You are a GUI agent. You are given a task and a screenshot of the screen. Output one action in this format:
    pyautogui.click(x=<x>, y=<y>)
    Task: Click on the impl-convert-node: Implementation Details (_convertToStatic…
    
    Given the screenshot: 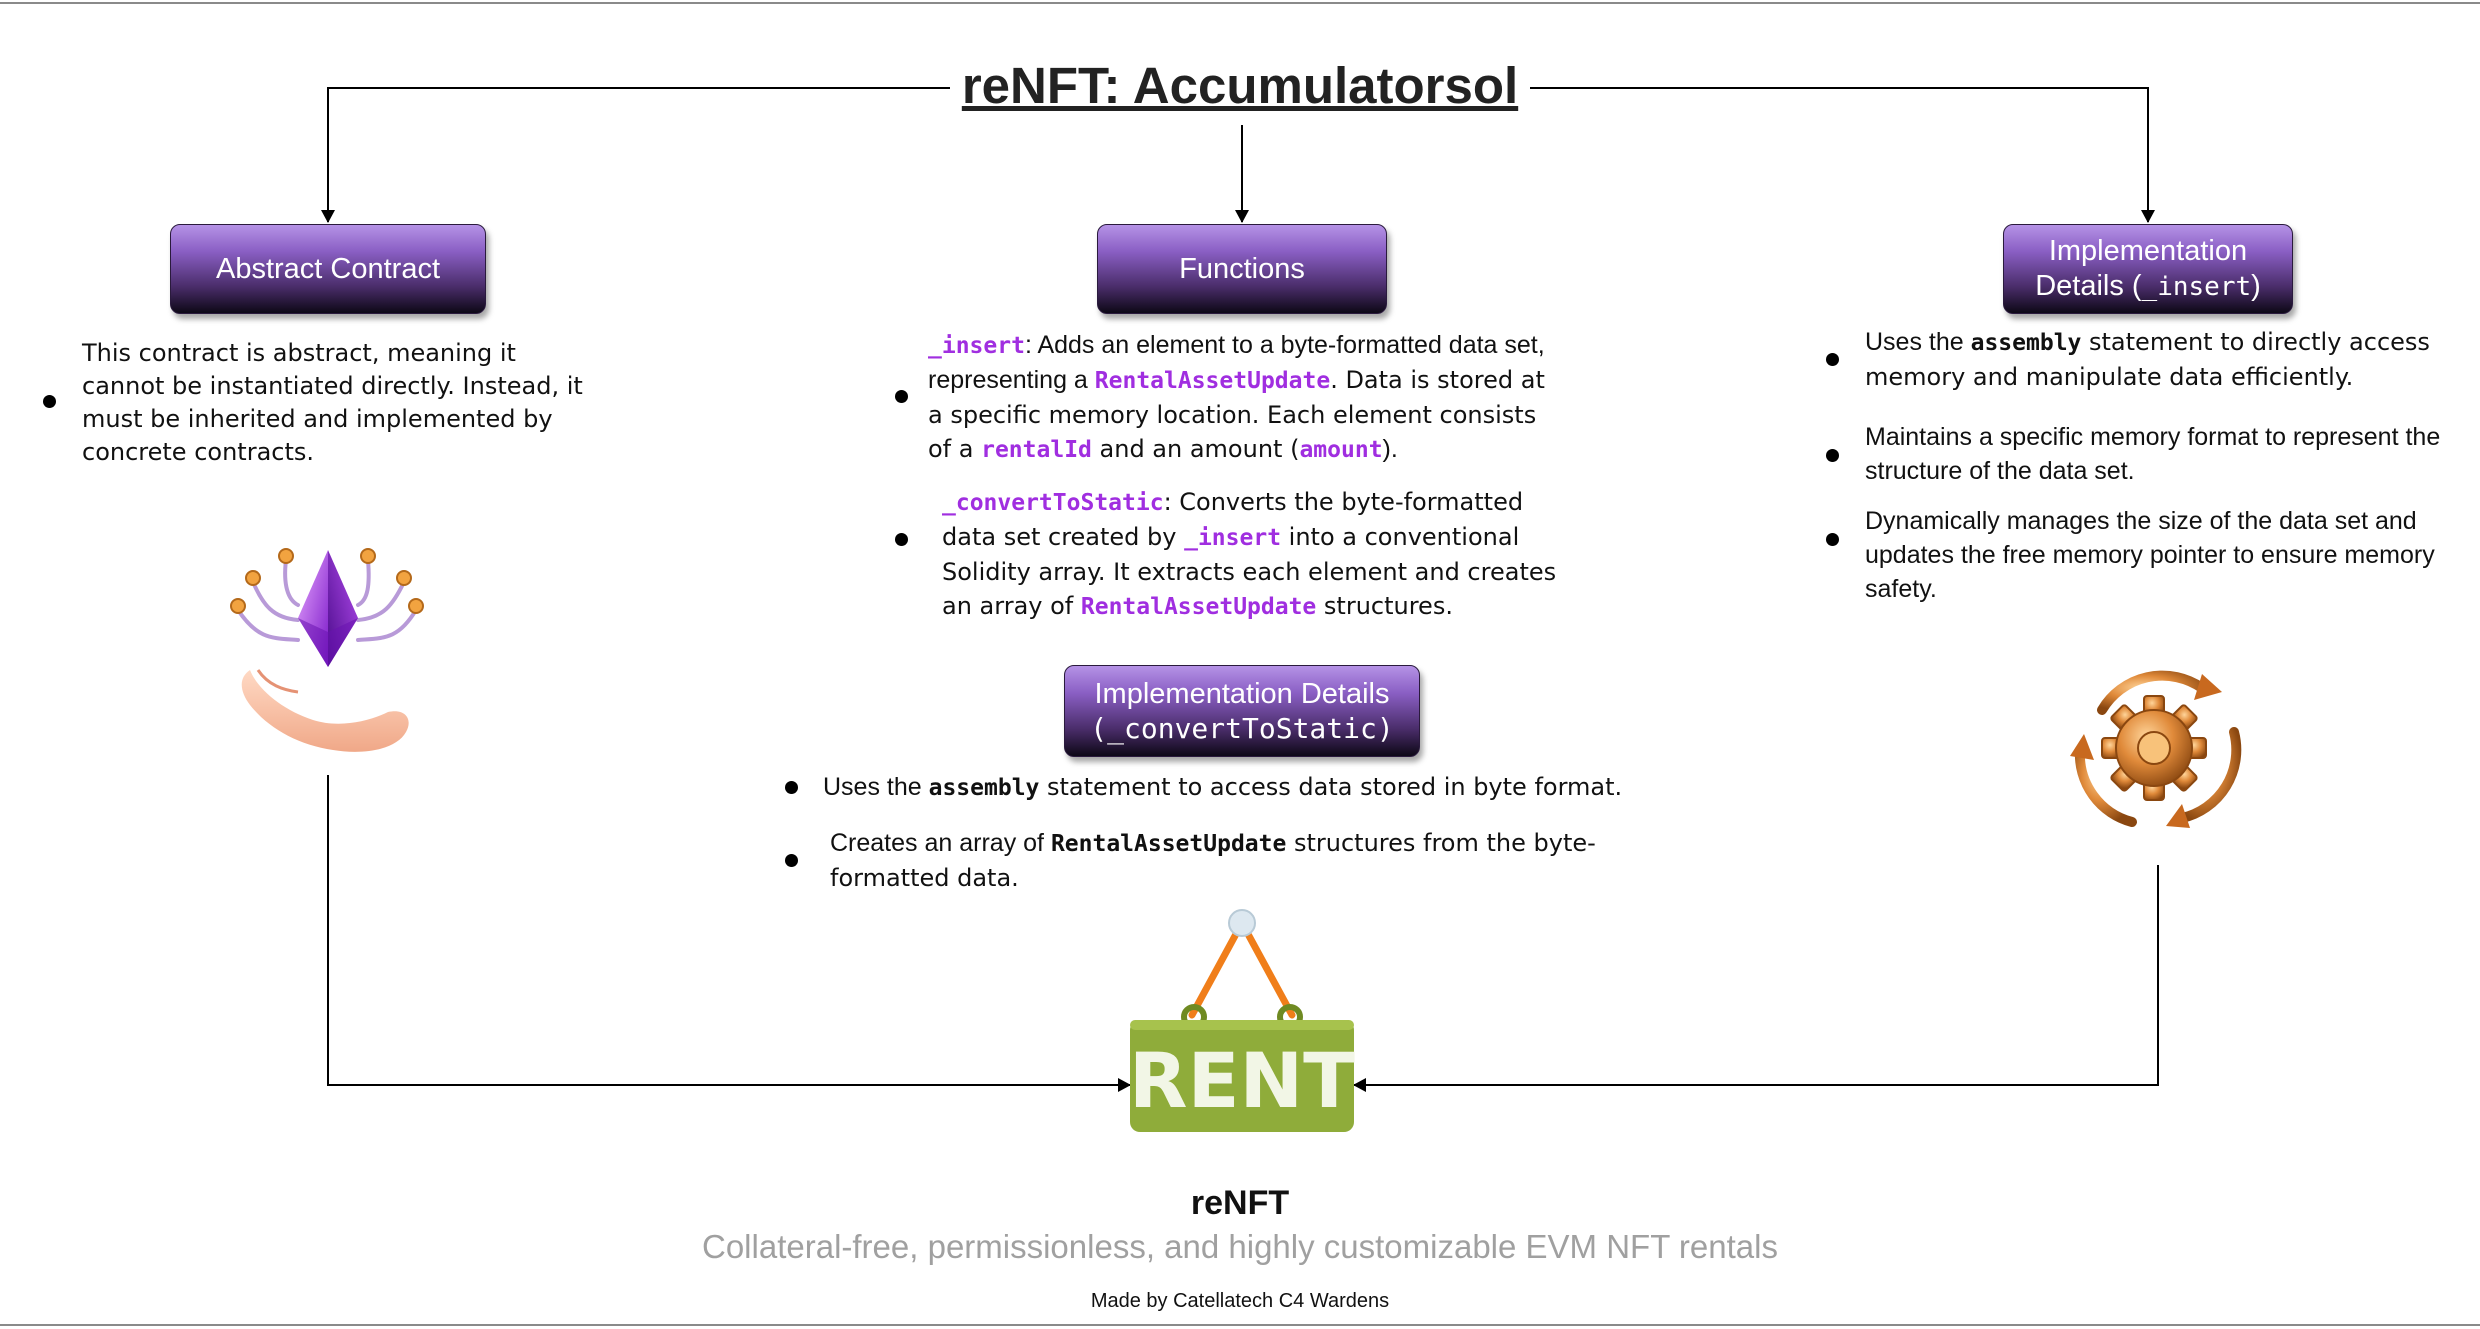 What is the action you would take?
    pyautogui.click(x=1242, y=711)
    